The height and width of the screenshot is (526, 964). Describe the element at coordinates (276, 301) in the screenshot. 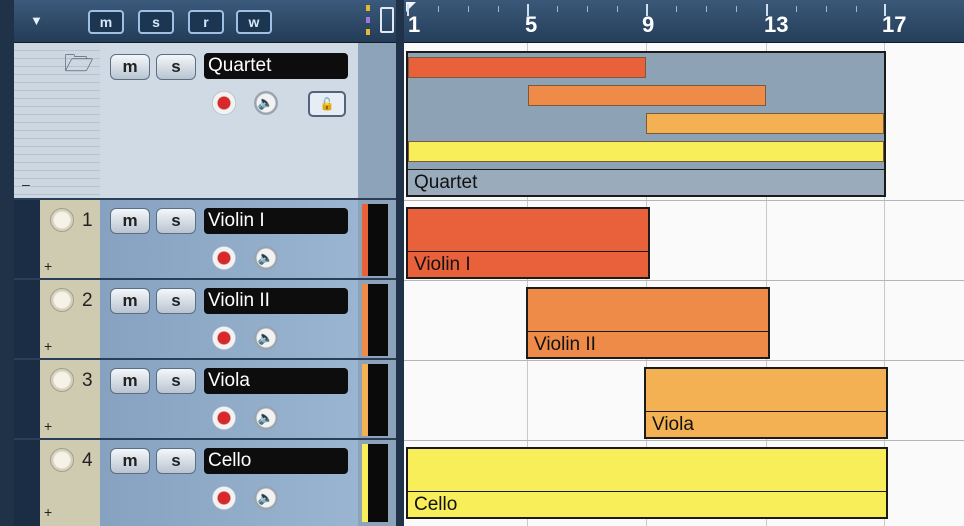

I see `track-name-field: Violin II` at that location.